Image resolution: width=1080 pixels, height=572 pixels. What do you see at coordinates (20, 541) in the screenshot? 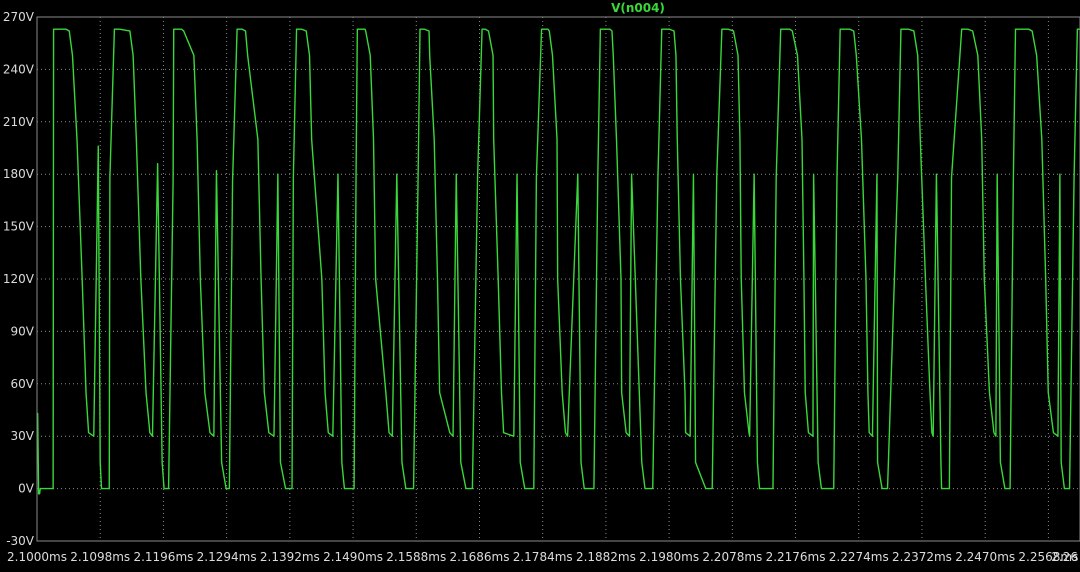
I see `y-tick-label: -30V` at bounding box center [20, 541].